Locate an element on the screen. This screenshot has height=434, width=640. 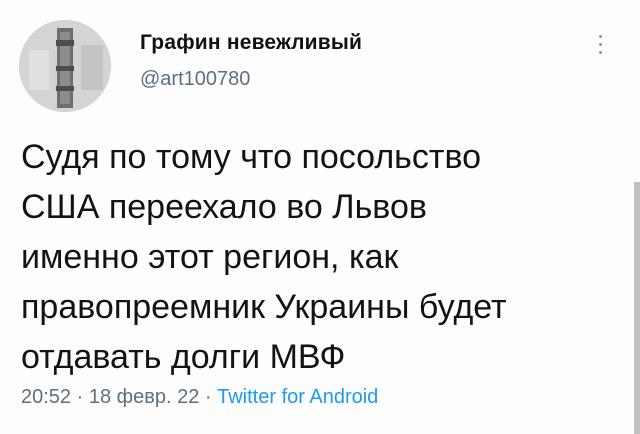
user-handle: @art100780 is located at coordinates (195, 79).